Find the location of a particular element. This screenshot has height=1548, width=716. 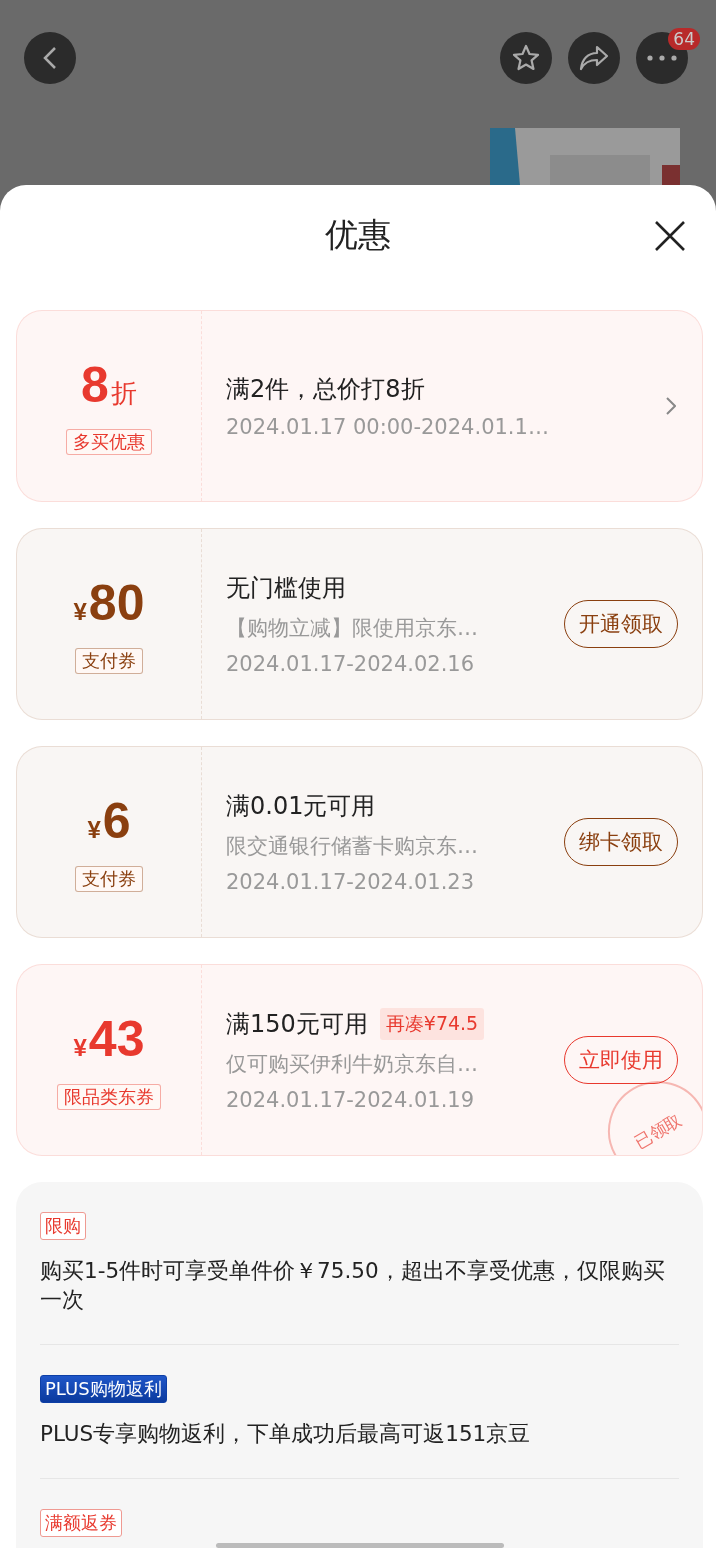

share-button is located at coordinates (594, 58).